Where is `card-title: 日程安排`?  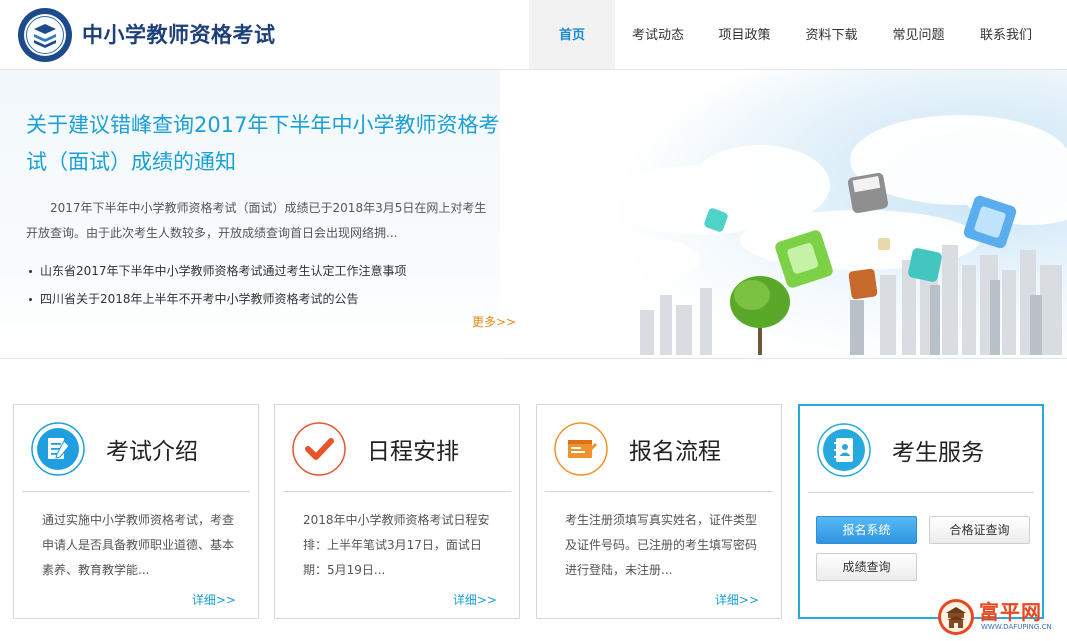 card-title: 日程安排 is located at coordinates (413, 449).